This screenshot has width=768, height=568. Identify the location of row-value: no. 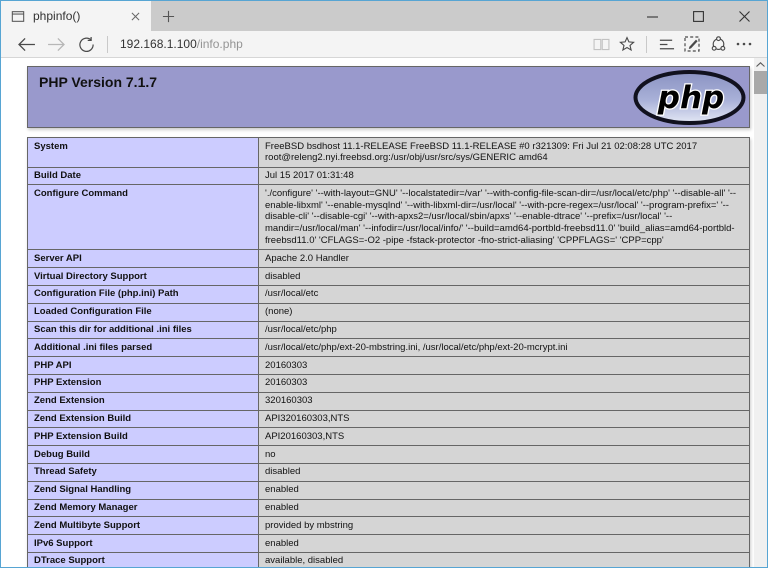
(504, 454).